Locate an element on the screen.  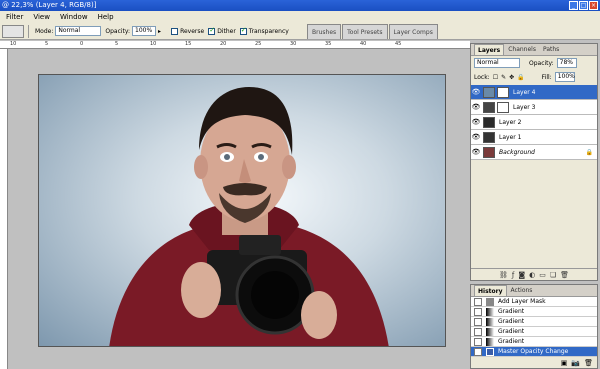
fill-input: 100% is located at coordinates (564, 77).